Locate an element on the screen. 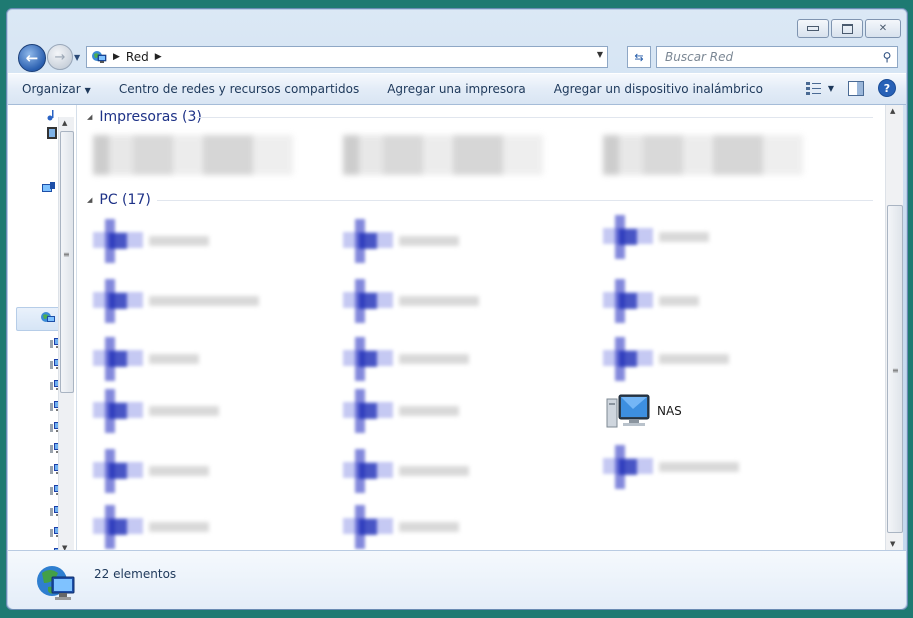 This screenshot has height=618, width=913. item-count: 22 elementos is located at coordinates (135, 574).